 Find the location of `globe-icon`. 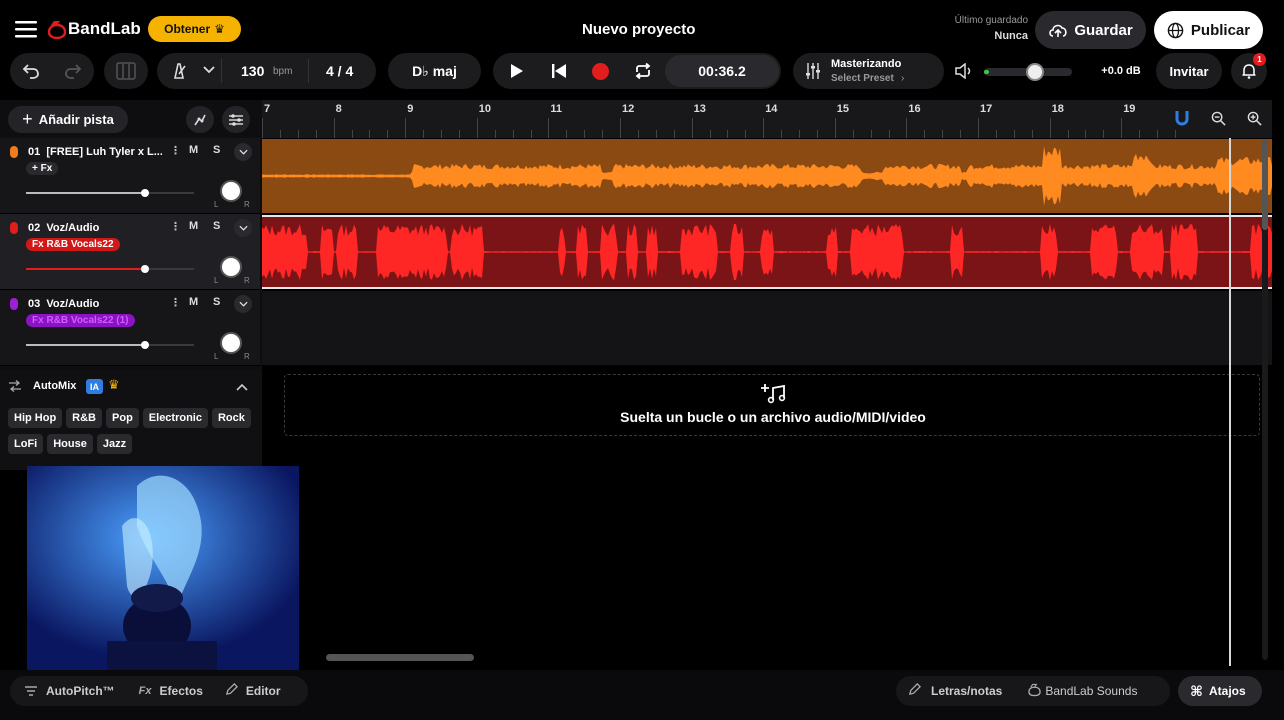

globe-icon is located at coordinates (1175, 30).